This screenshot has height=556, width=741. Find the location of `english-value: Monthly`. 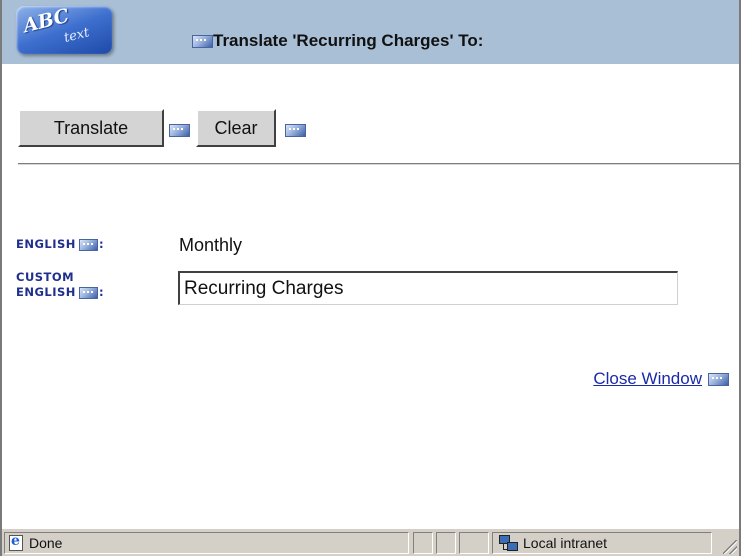

english-value: Monthly is located at coordinates (211, 245).